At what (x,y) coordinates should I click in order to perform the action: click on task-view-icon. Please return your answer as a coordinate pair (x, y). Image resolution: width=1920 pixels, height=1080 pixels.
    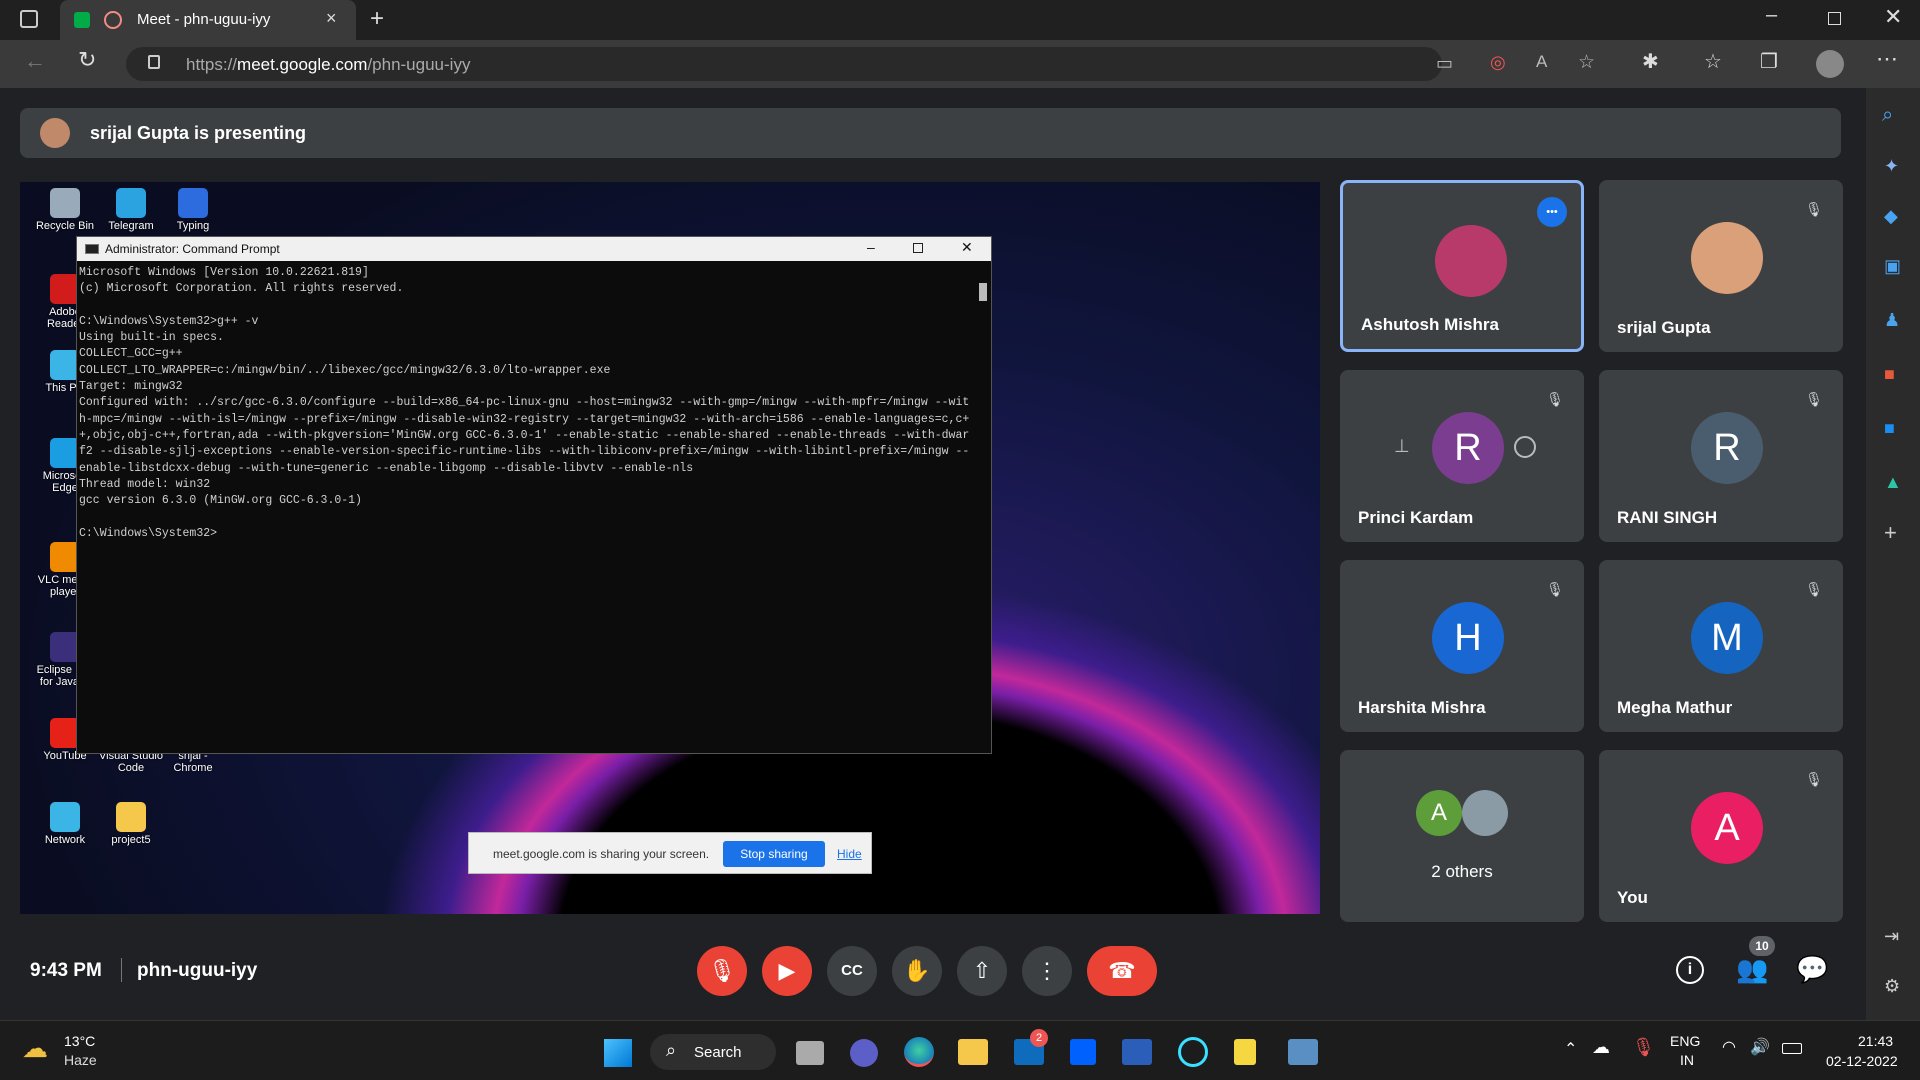
    Looking at the image, I should click on (810, 1053).